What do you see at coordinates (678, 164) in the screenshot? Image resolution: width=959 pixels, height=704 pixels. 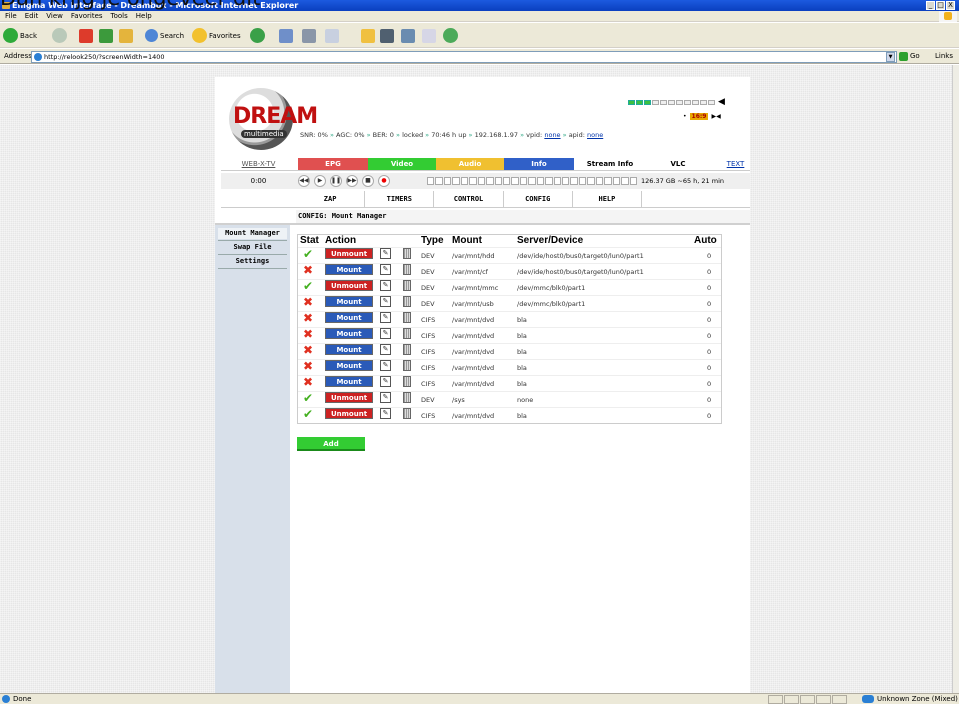 I see `vlc-button: VLC` at bounding box center [678, 164].